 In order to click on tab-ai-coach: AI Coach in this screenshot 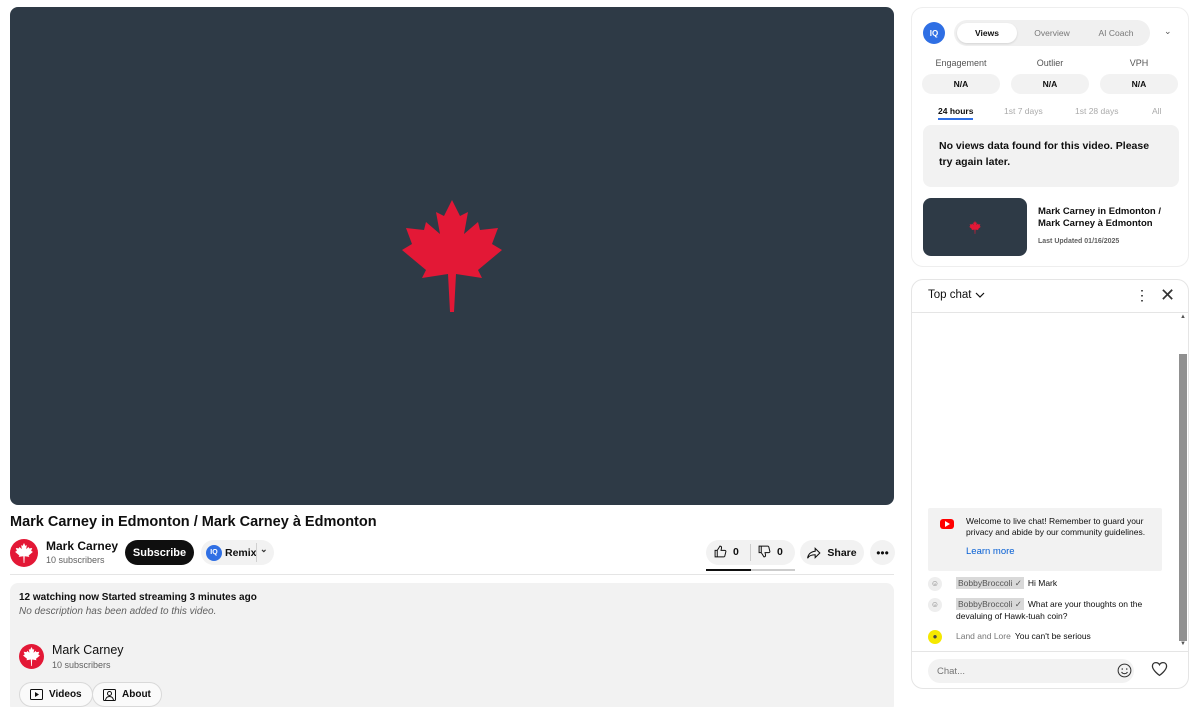, I will do `click(1116, 33)`.